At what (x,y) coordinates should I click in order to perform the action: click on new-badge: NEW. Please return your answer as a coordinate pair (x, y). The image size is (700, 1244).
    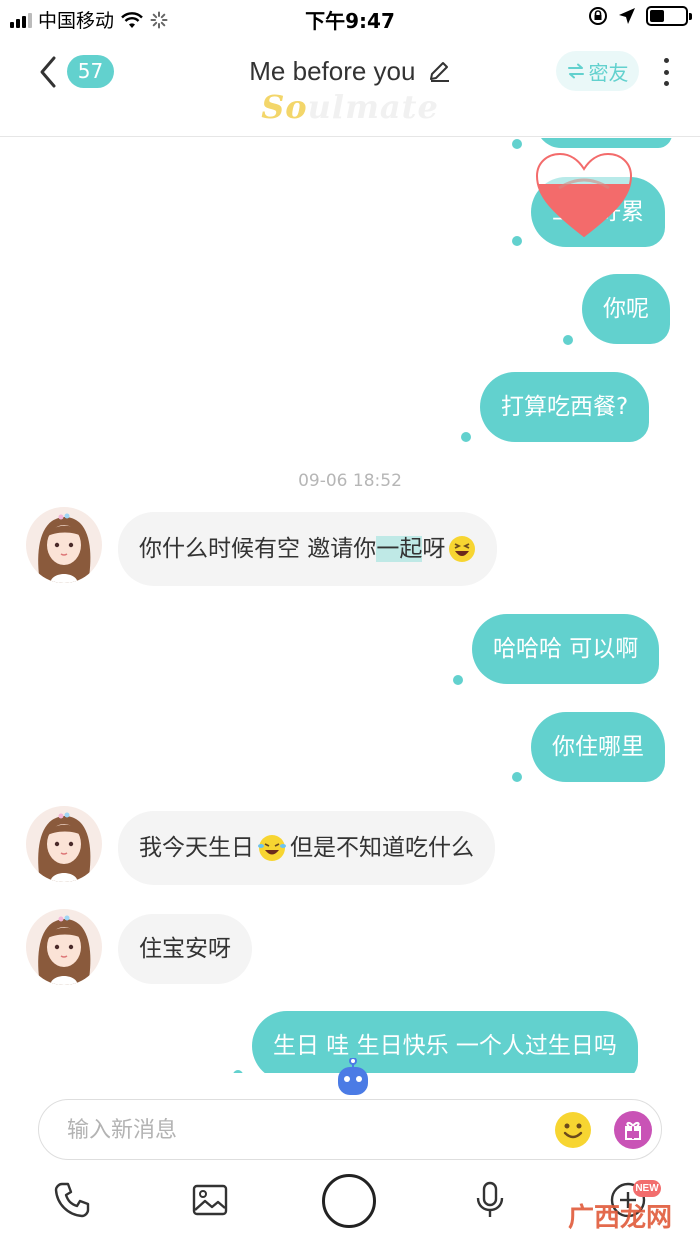
    Looking at the image, I should click on (647, 1188).